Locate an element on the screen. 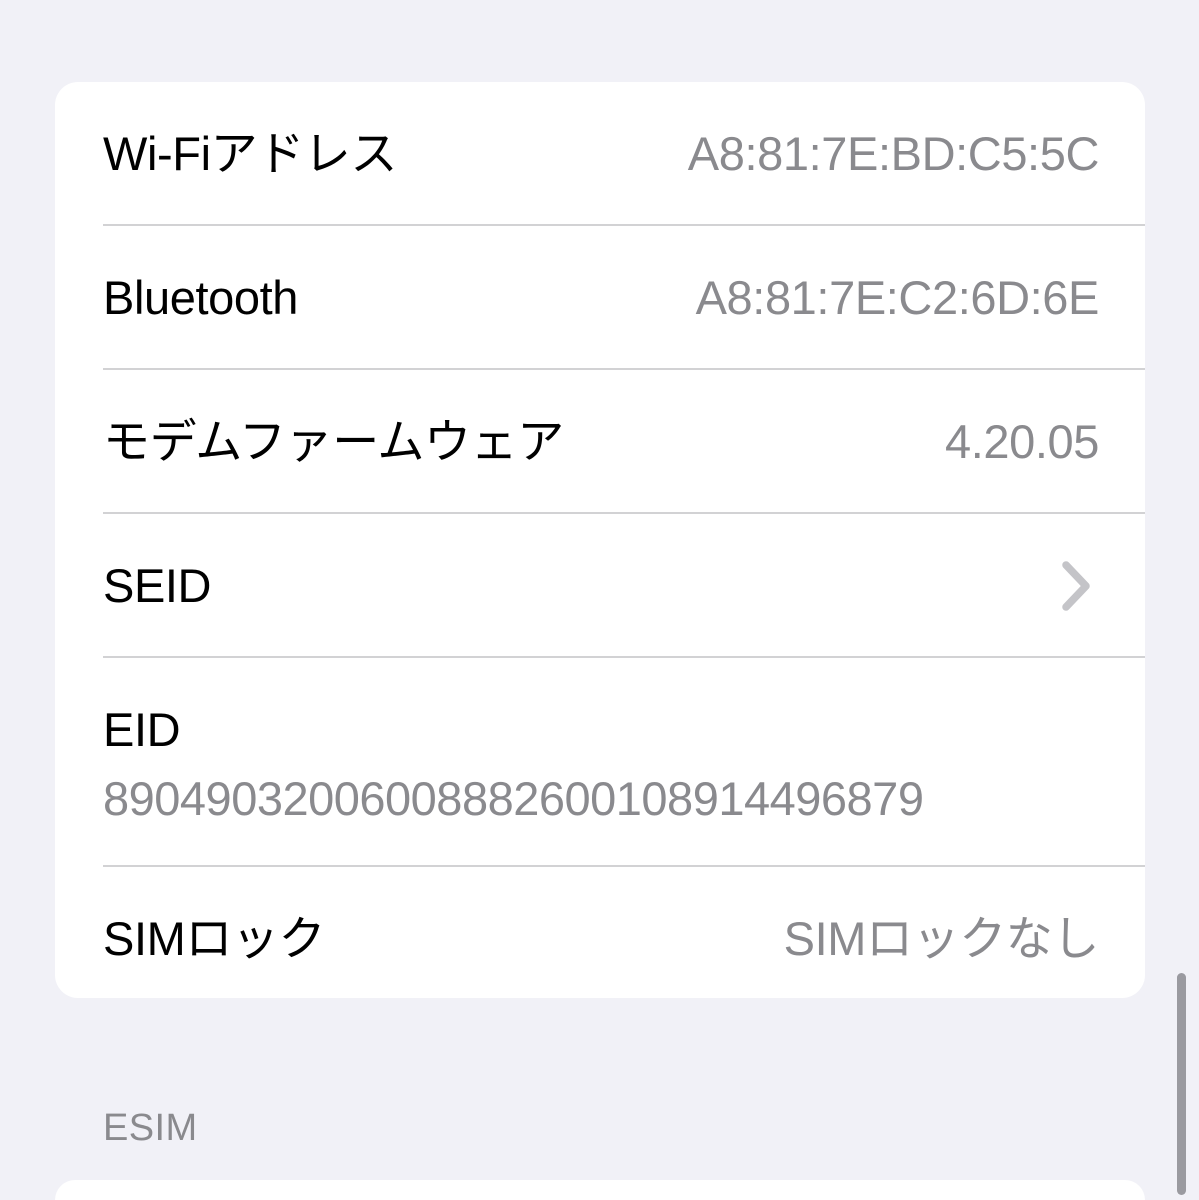 The height and width of the screenshot is (1200, 1199). row-label: モデムファームウェア is located at coordinates (333, 441).